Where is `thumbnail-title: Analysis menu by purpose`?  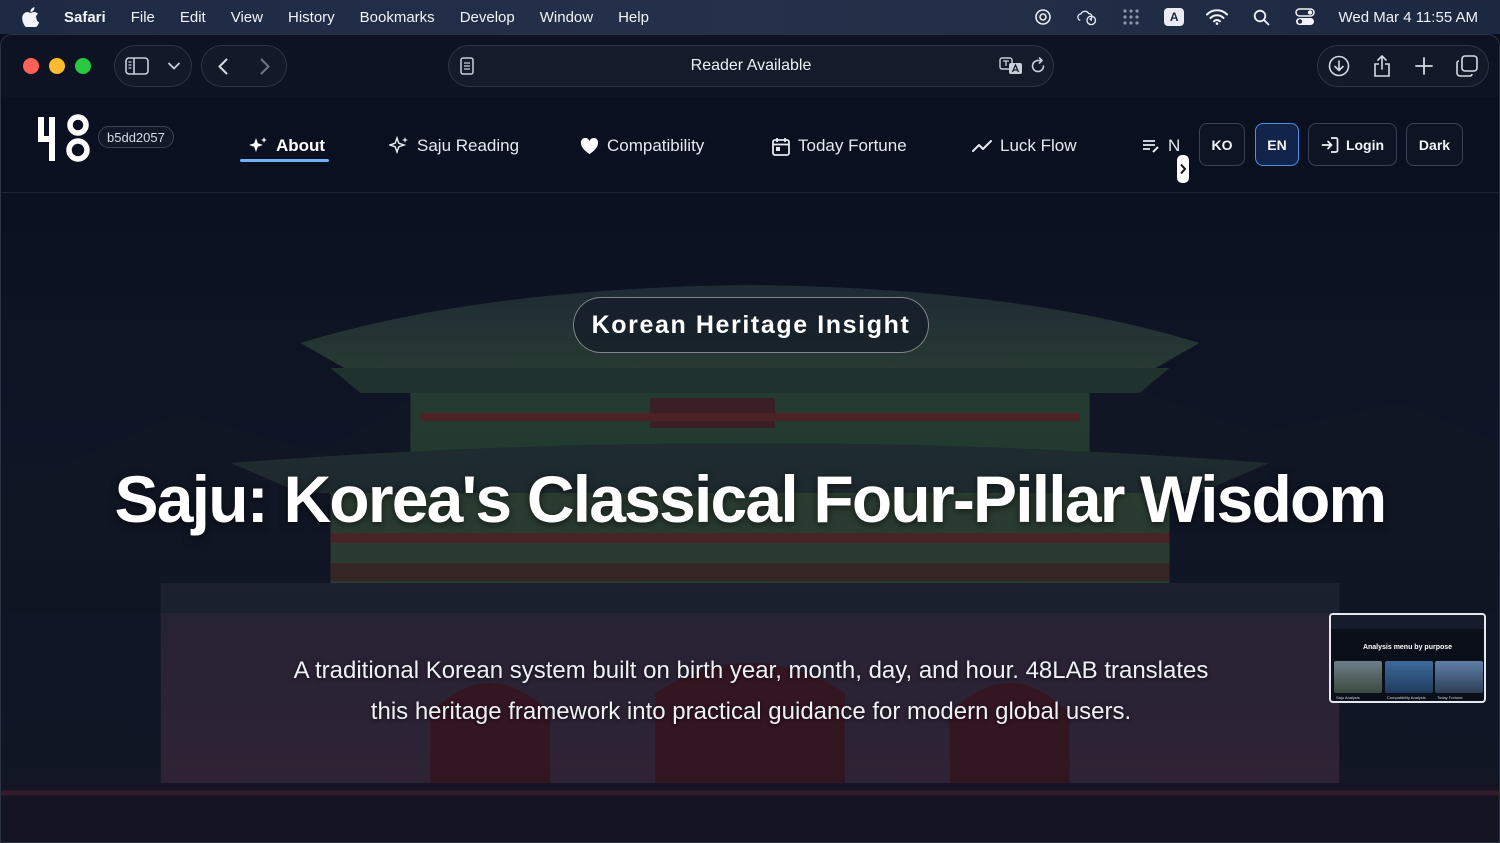
thumbnail-title: Analysis menu by purpose is located at coordinates (1407, 647).